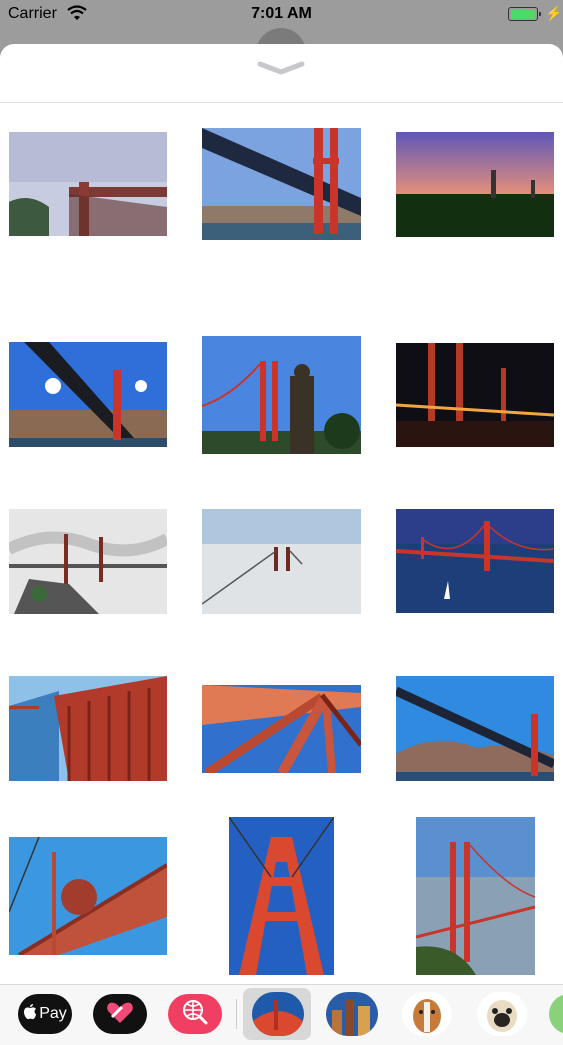  What do you see at coordinates (88, 896) in the screenshot?
I see `bridge-cable-closeup-image` at bounding box center [88, 896].